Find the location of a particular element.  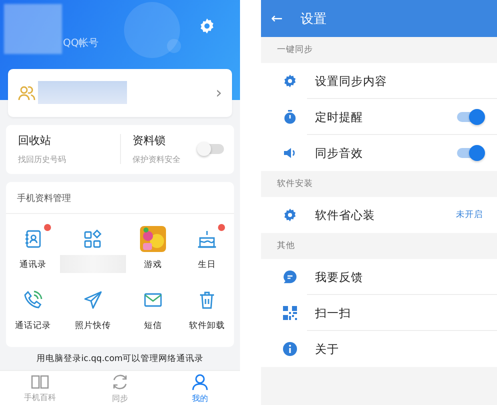

grid-item-label: 通话记录 is located at coordinates (33, 326).